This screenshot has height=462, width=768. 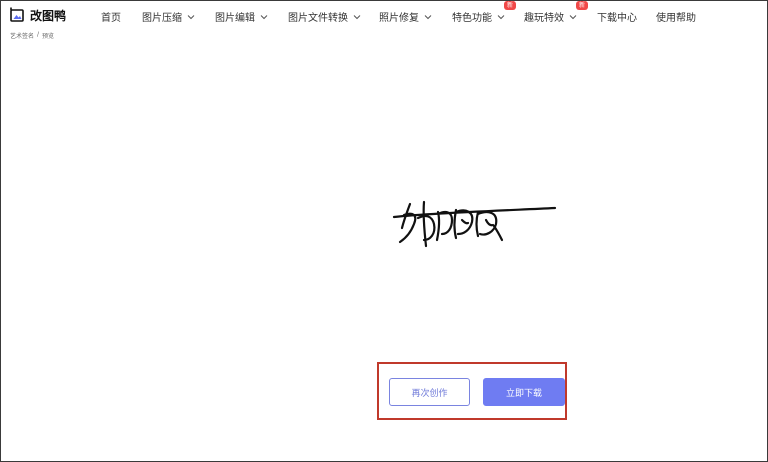 What do you see at coordinates (676, 16) in the screenshot?
I see `nav-help: 使用帮助` at bounding box center [676, 16].